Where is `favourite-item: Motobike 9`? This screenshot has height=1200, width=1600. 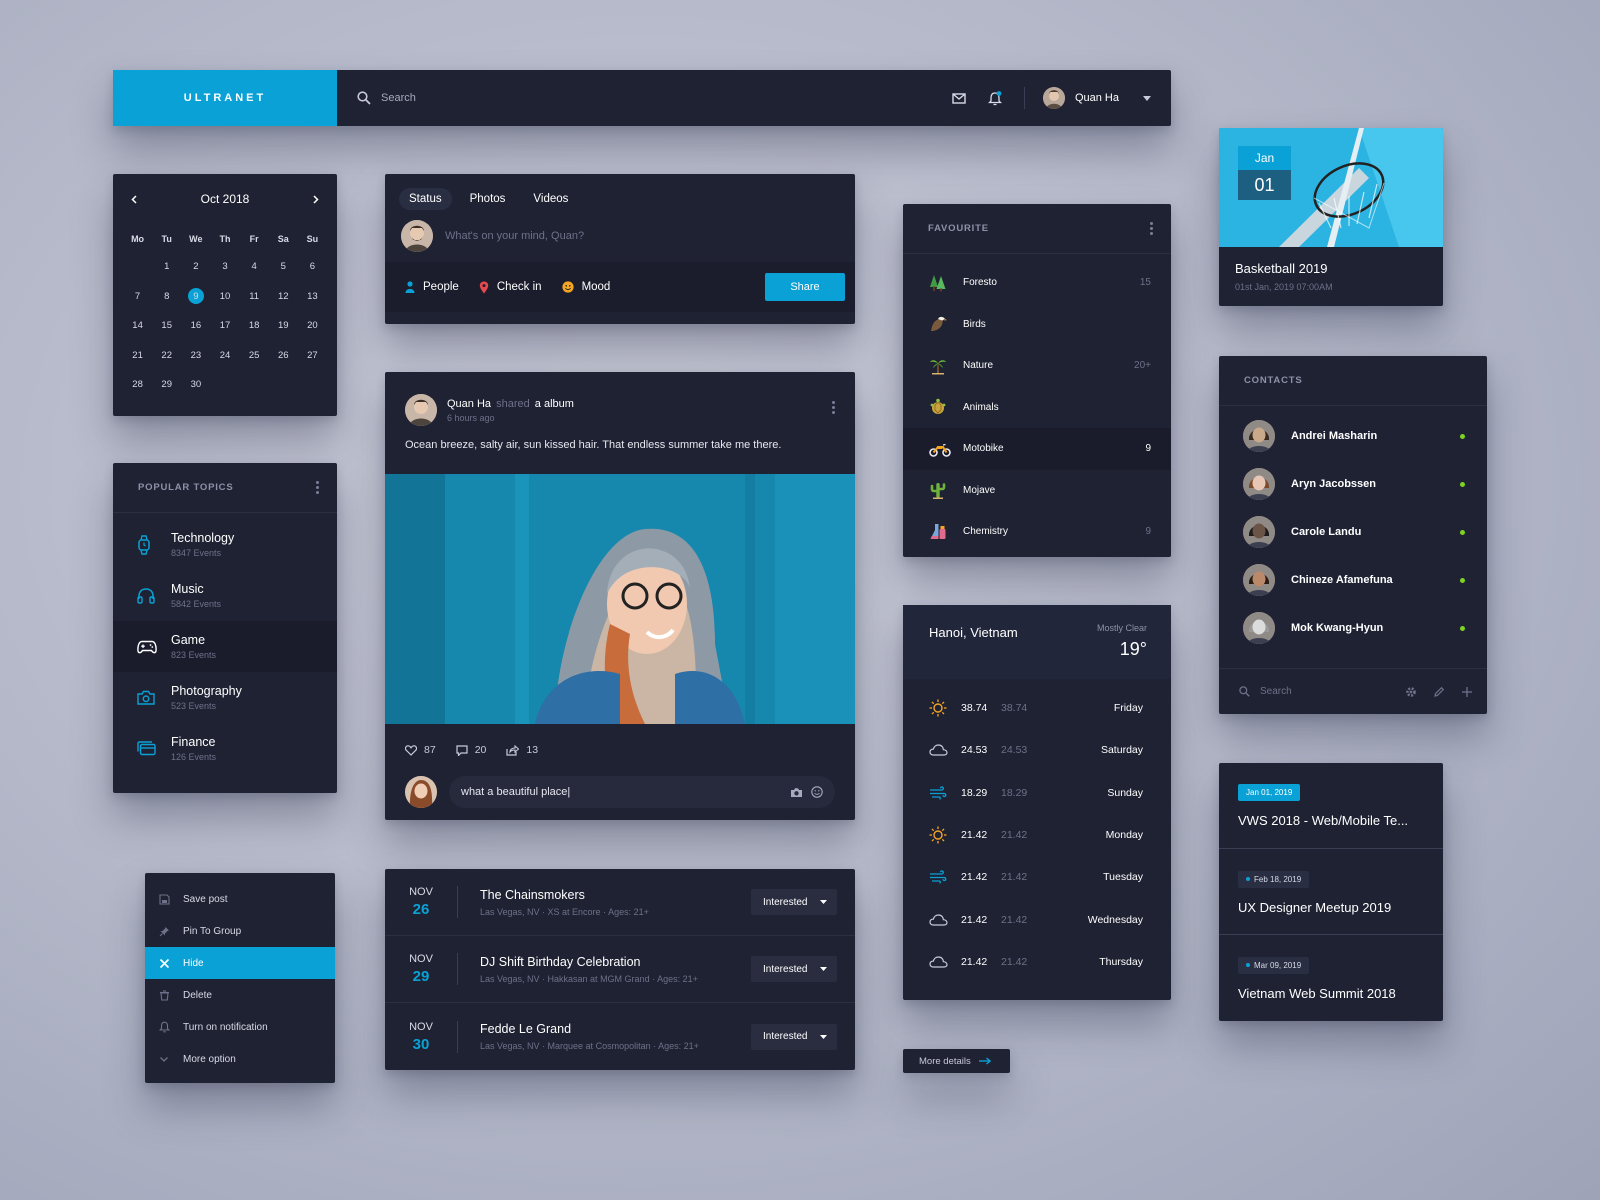
favourite-item: Motobike 9 is located at coordinates (1037, 449).